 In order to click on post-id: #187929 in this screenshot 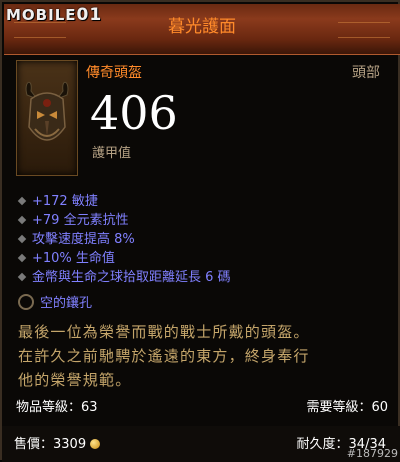, I will do `click(372, 453)`.